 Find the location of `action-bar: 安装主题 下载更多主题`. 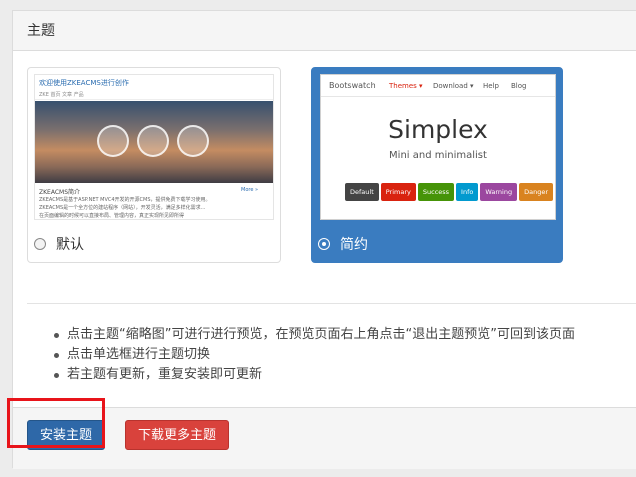

action-bar: 安装主题 下载更多主题 is located at coordinates (324, 438).